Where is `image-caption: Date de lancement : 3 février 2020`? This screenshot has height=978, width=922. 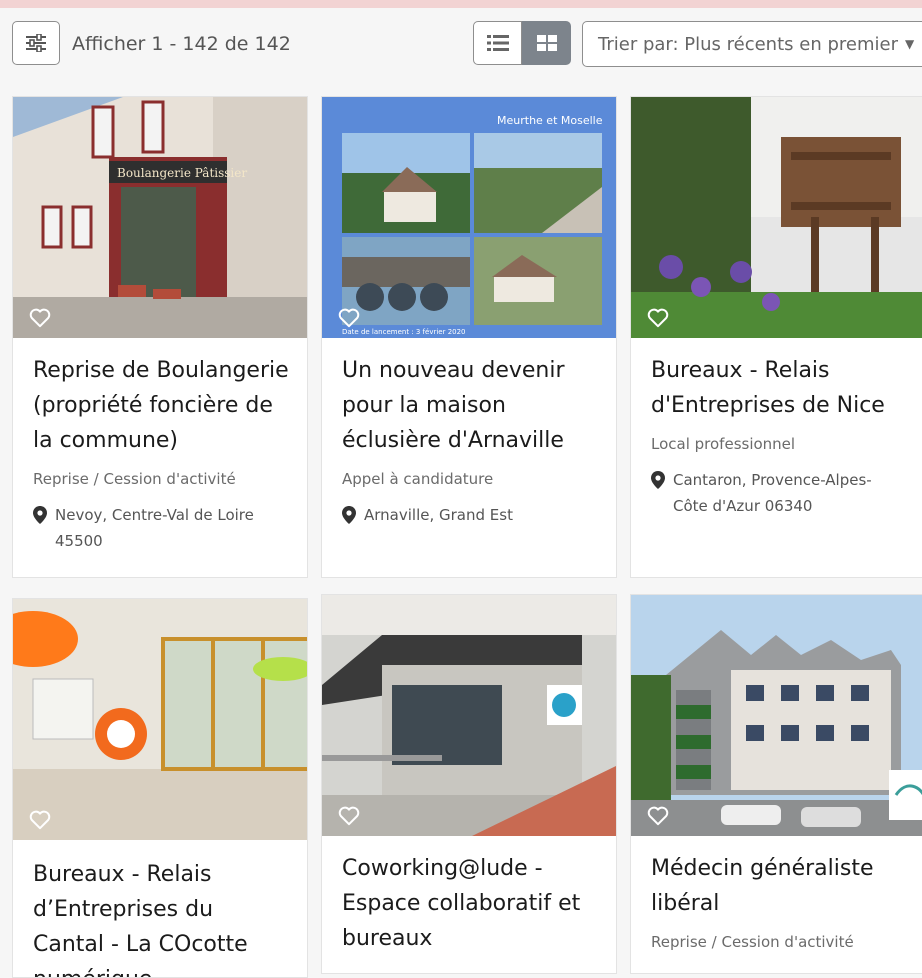 image-caption: Date de lancement : 3 février 2020 is located at coordinates (404, 332).